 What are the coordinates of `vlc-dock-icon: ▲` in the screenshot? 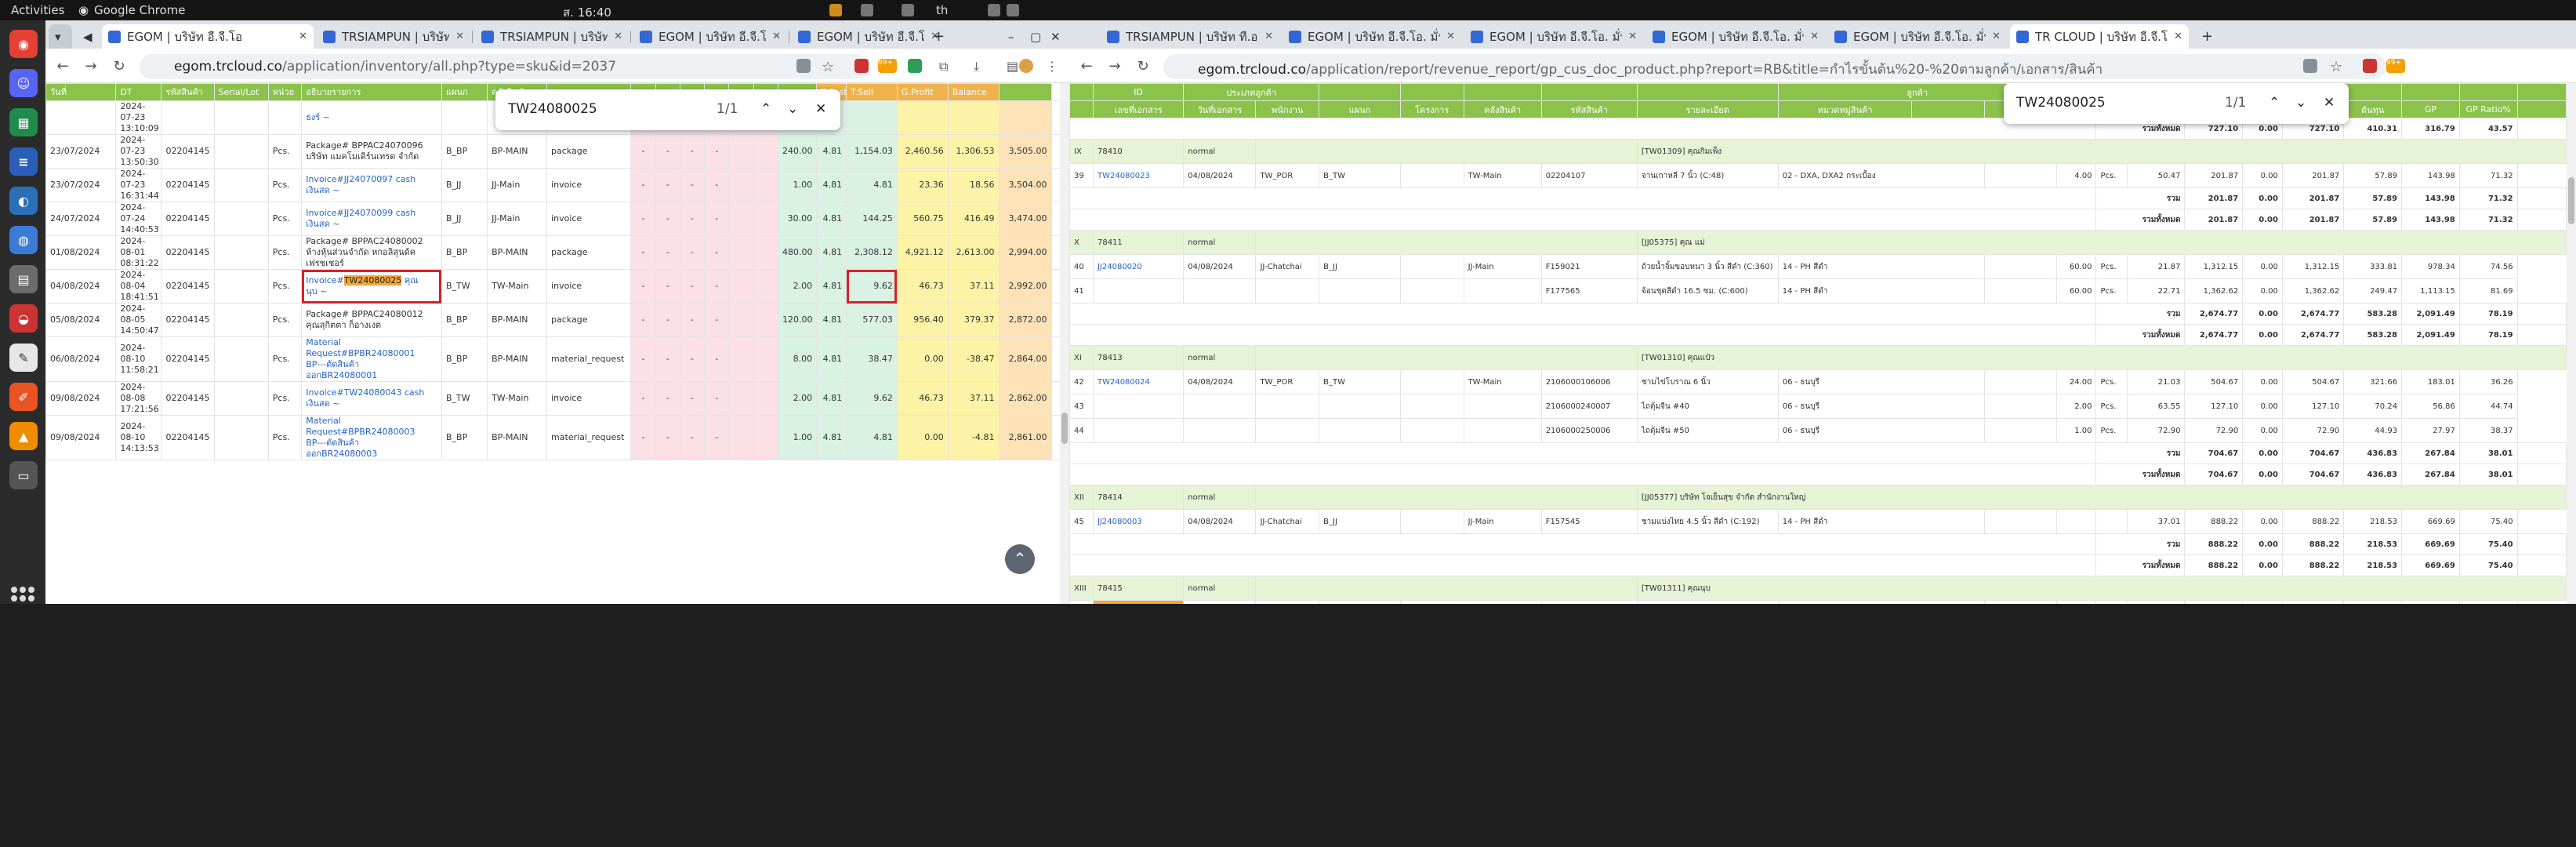 It's located at (24, 436).